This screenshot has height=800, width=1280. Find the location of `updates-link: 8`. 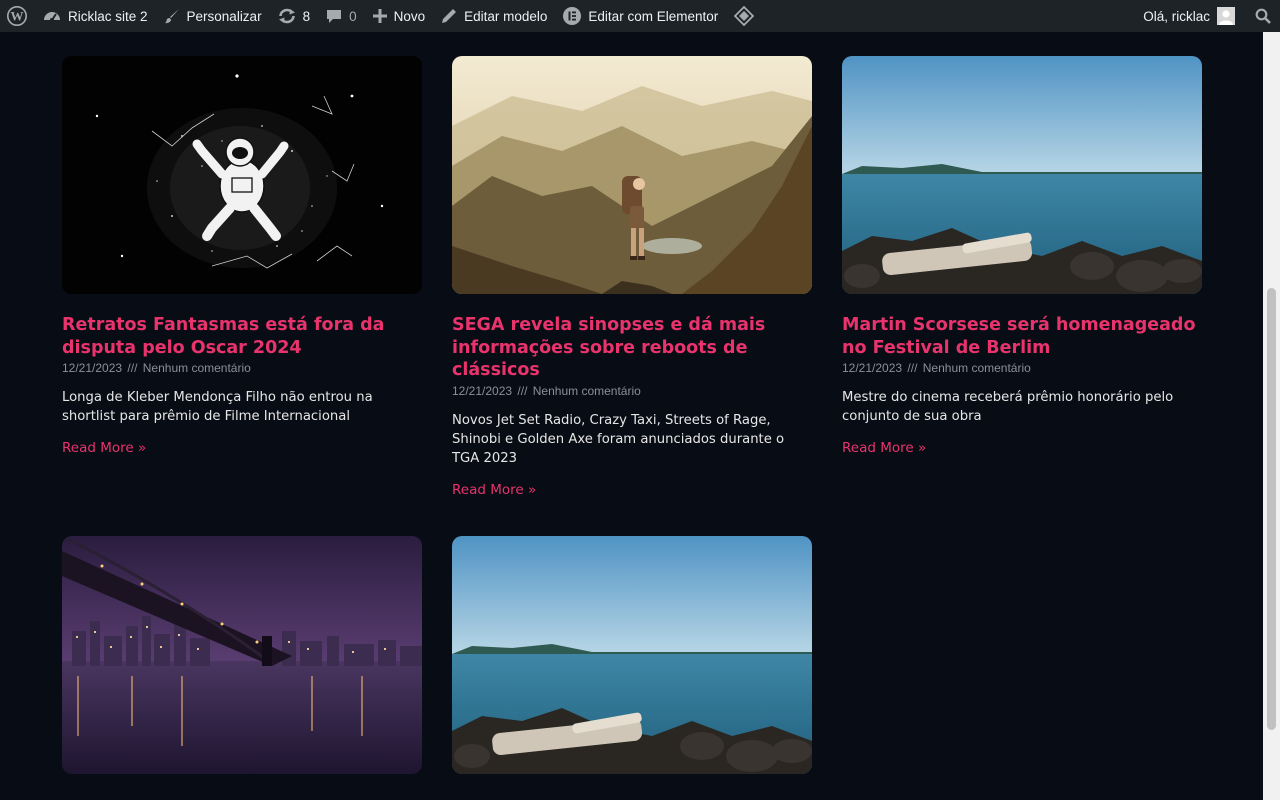

updates-link: 8 is located at coordinates (294, 16).